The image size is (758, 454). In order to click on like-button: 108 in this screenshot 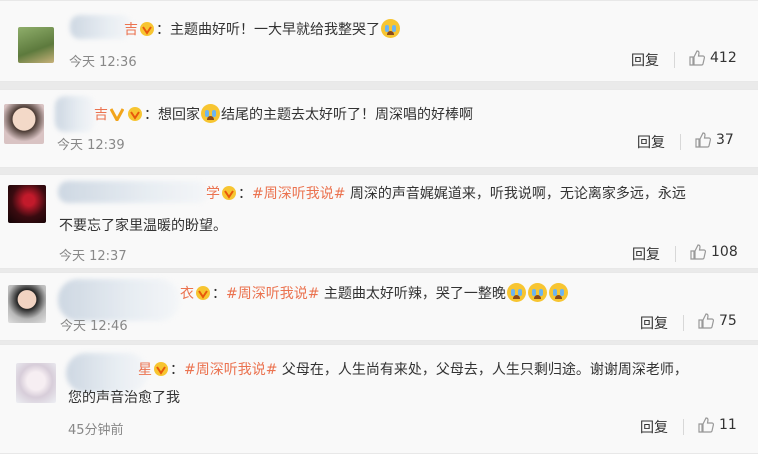, I will do `click(713, 252)`.